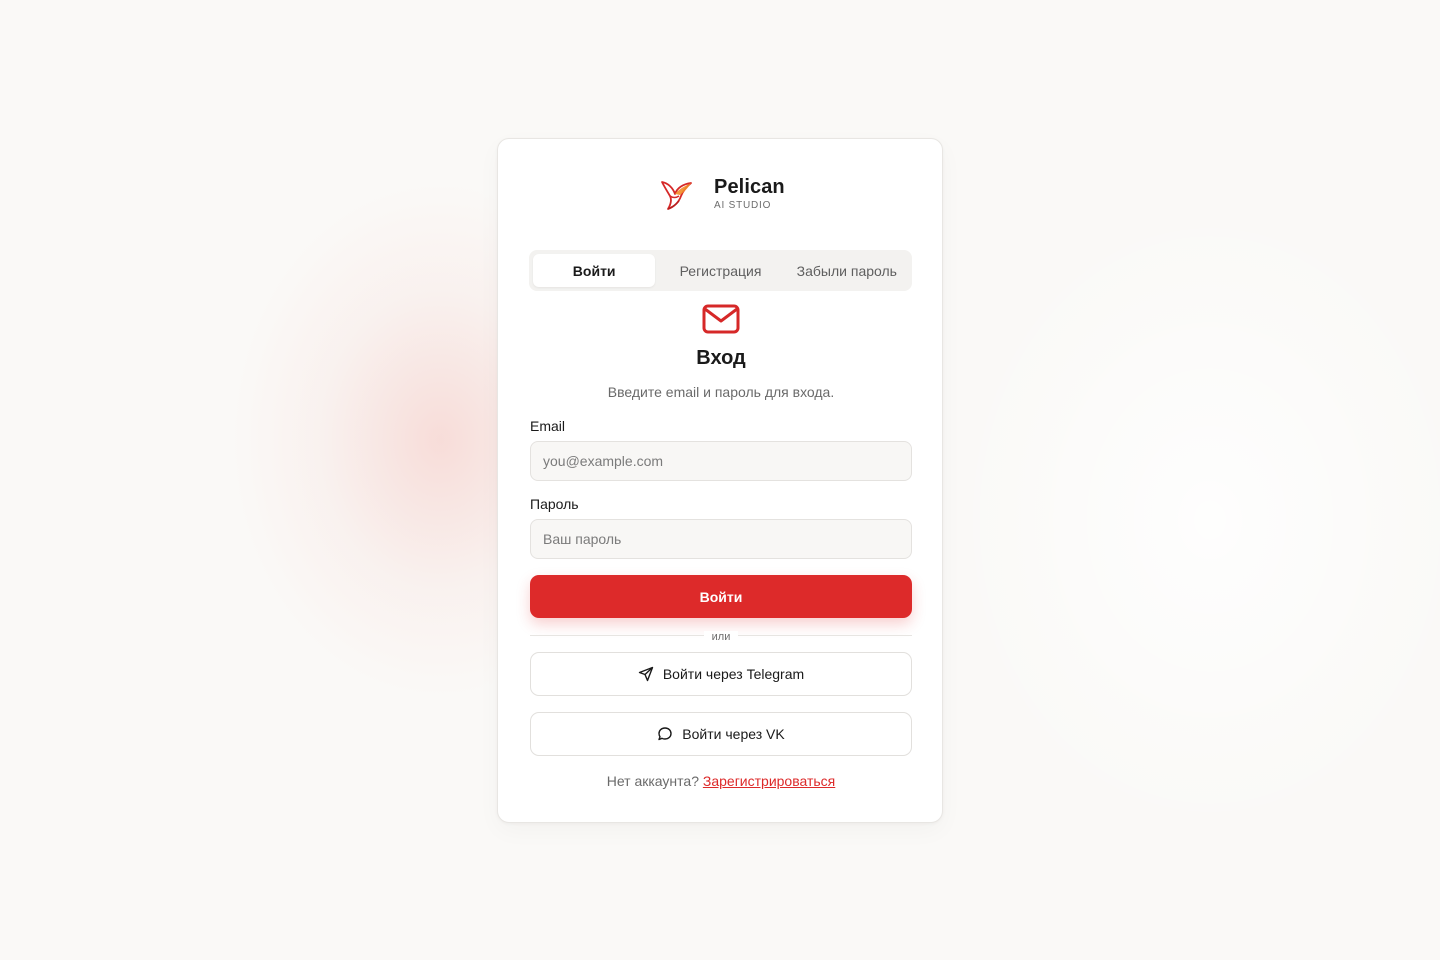 The height and width of the screenshot is (960, 1440). I want to click on brand: Pelican AI STUDIO, so click(720, 194).